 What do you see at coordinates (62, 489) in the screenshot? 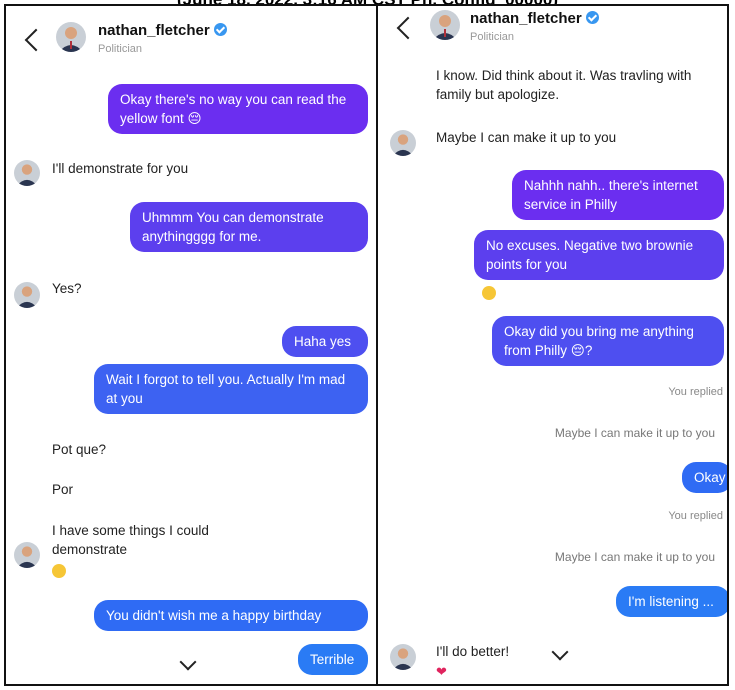
I see `message-received: Por` at bounding box center [62, 489].